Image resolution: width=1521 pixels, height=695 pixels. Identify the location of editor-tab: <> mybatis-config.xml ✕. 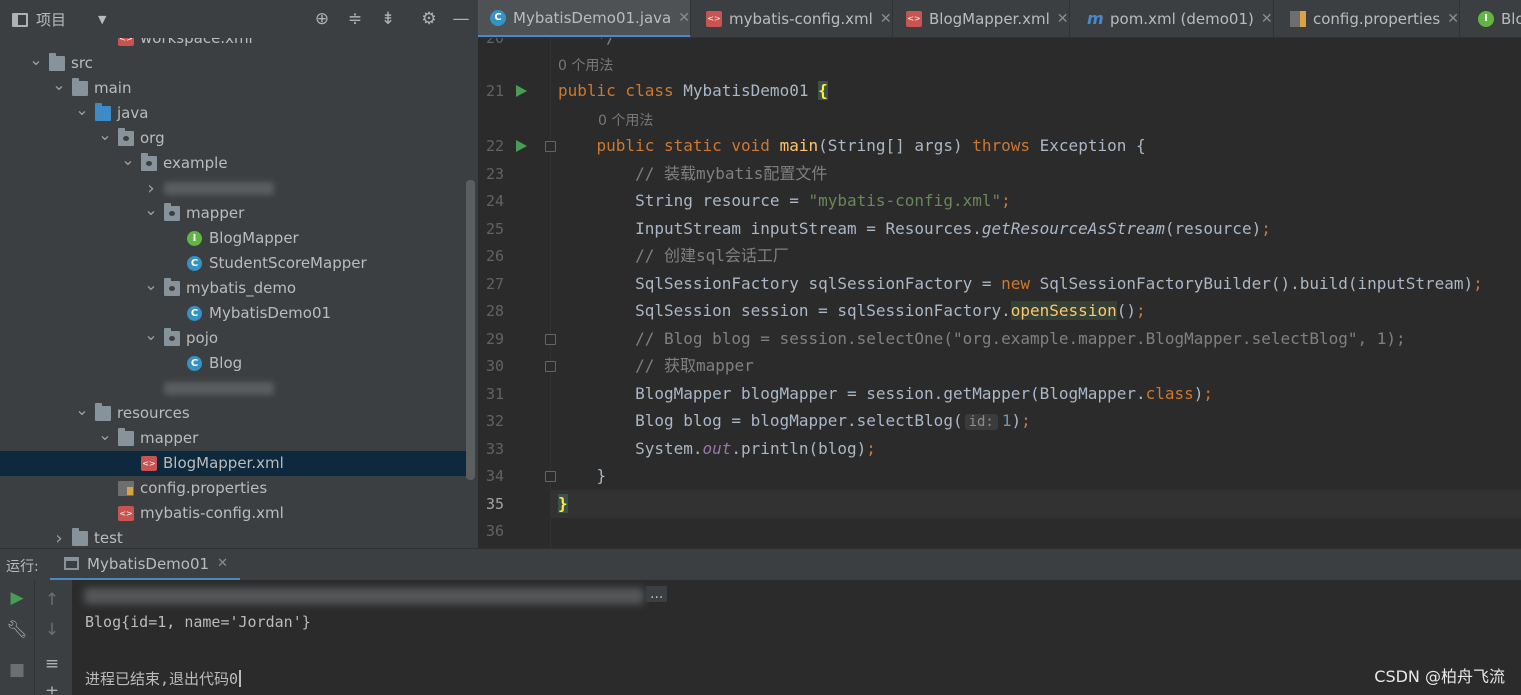
(793, 18).